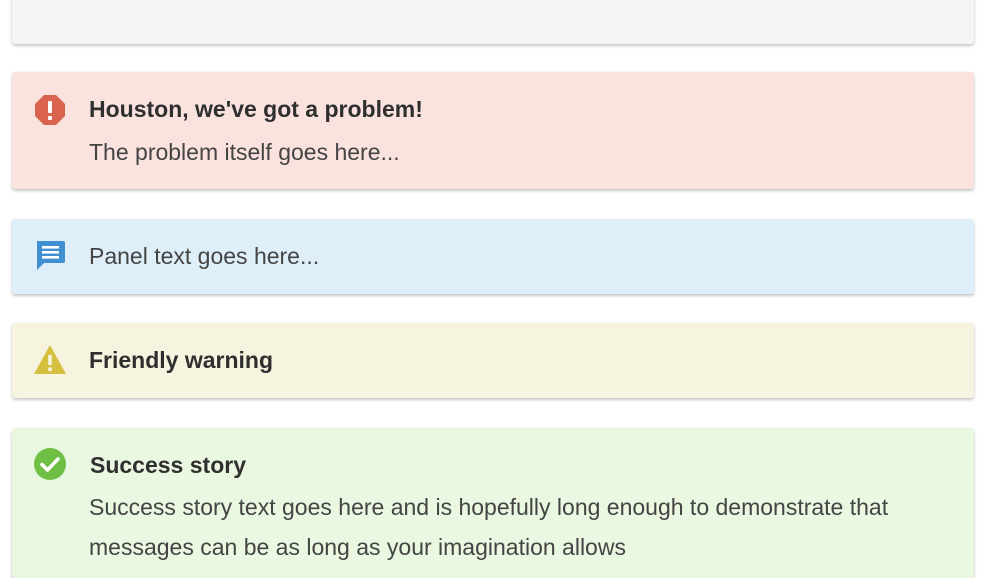 Image resolution: width=990 pixels, height=578 pixels. Describe the element at coordinates (50, 464) in the screenshot. I see `check-circle-icon` at that location.